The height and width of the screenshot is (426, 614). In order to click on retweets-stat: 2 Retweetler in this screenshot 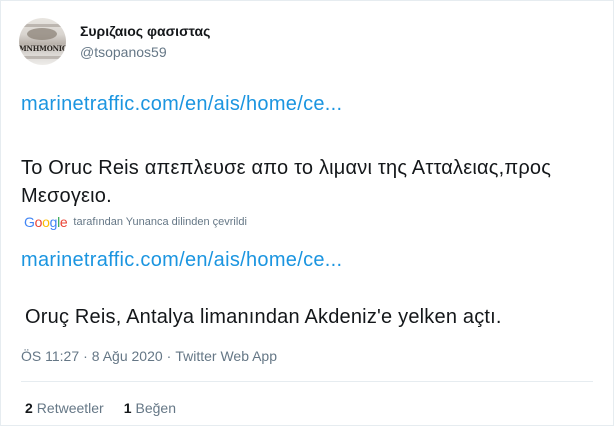, I will do `click(64, 408)`.